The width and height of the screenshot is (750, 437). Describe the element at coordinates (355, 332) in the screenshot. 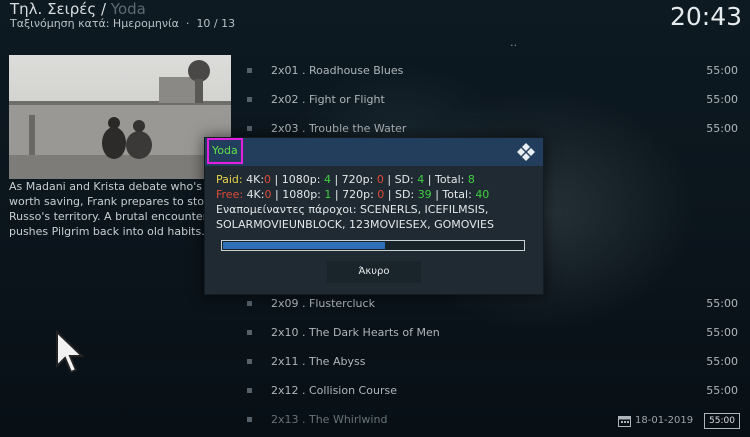

I see `episode-title: 2x10 . The Dark Hearts of Men` at that location.